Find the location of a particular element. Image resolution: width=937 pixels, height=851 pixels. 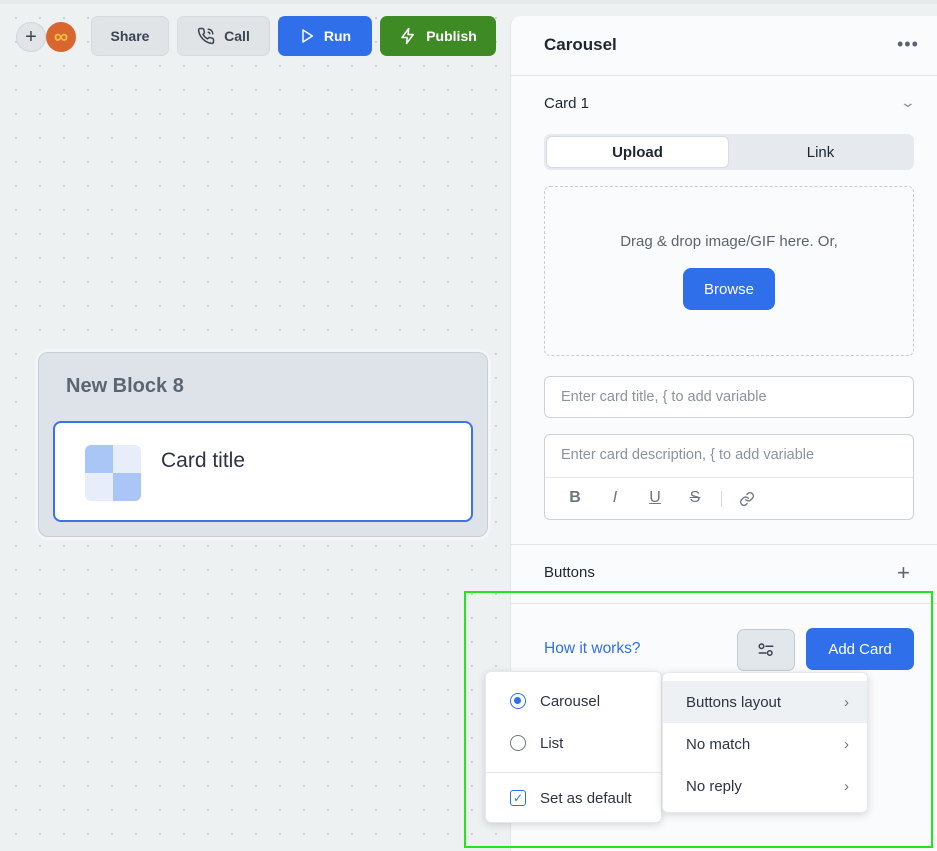

add-button-icon: + is located at coordinates (903, 573).